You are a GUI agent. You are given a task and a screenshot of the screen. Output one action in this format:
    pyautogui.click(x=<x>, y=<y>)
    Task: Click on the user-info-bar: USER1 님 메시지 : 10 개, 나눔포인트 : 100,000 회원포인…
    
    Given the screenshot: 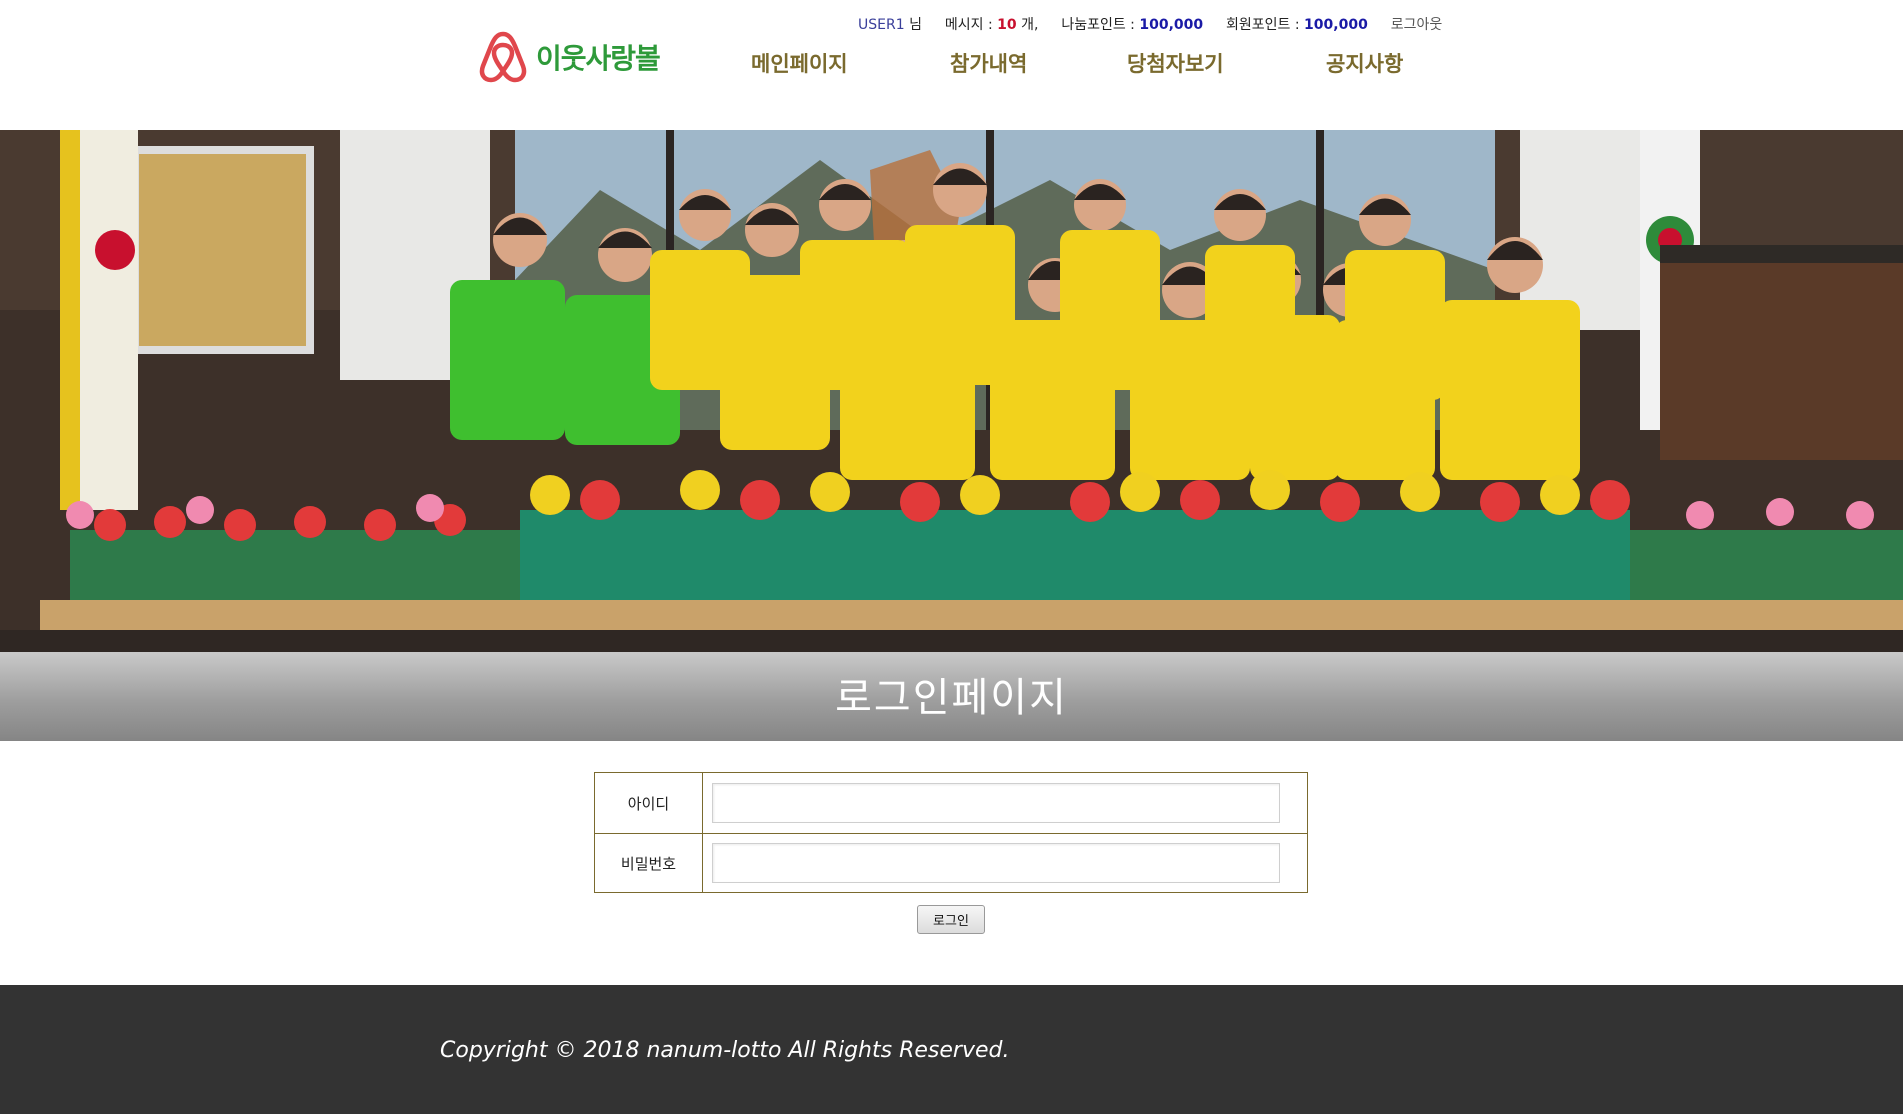 What is the action you would take?
    pyautogui.click(x=1150, y=24)
    